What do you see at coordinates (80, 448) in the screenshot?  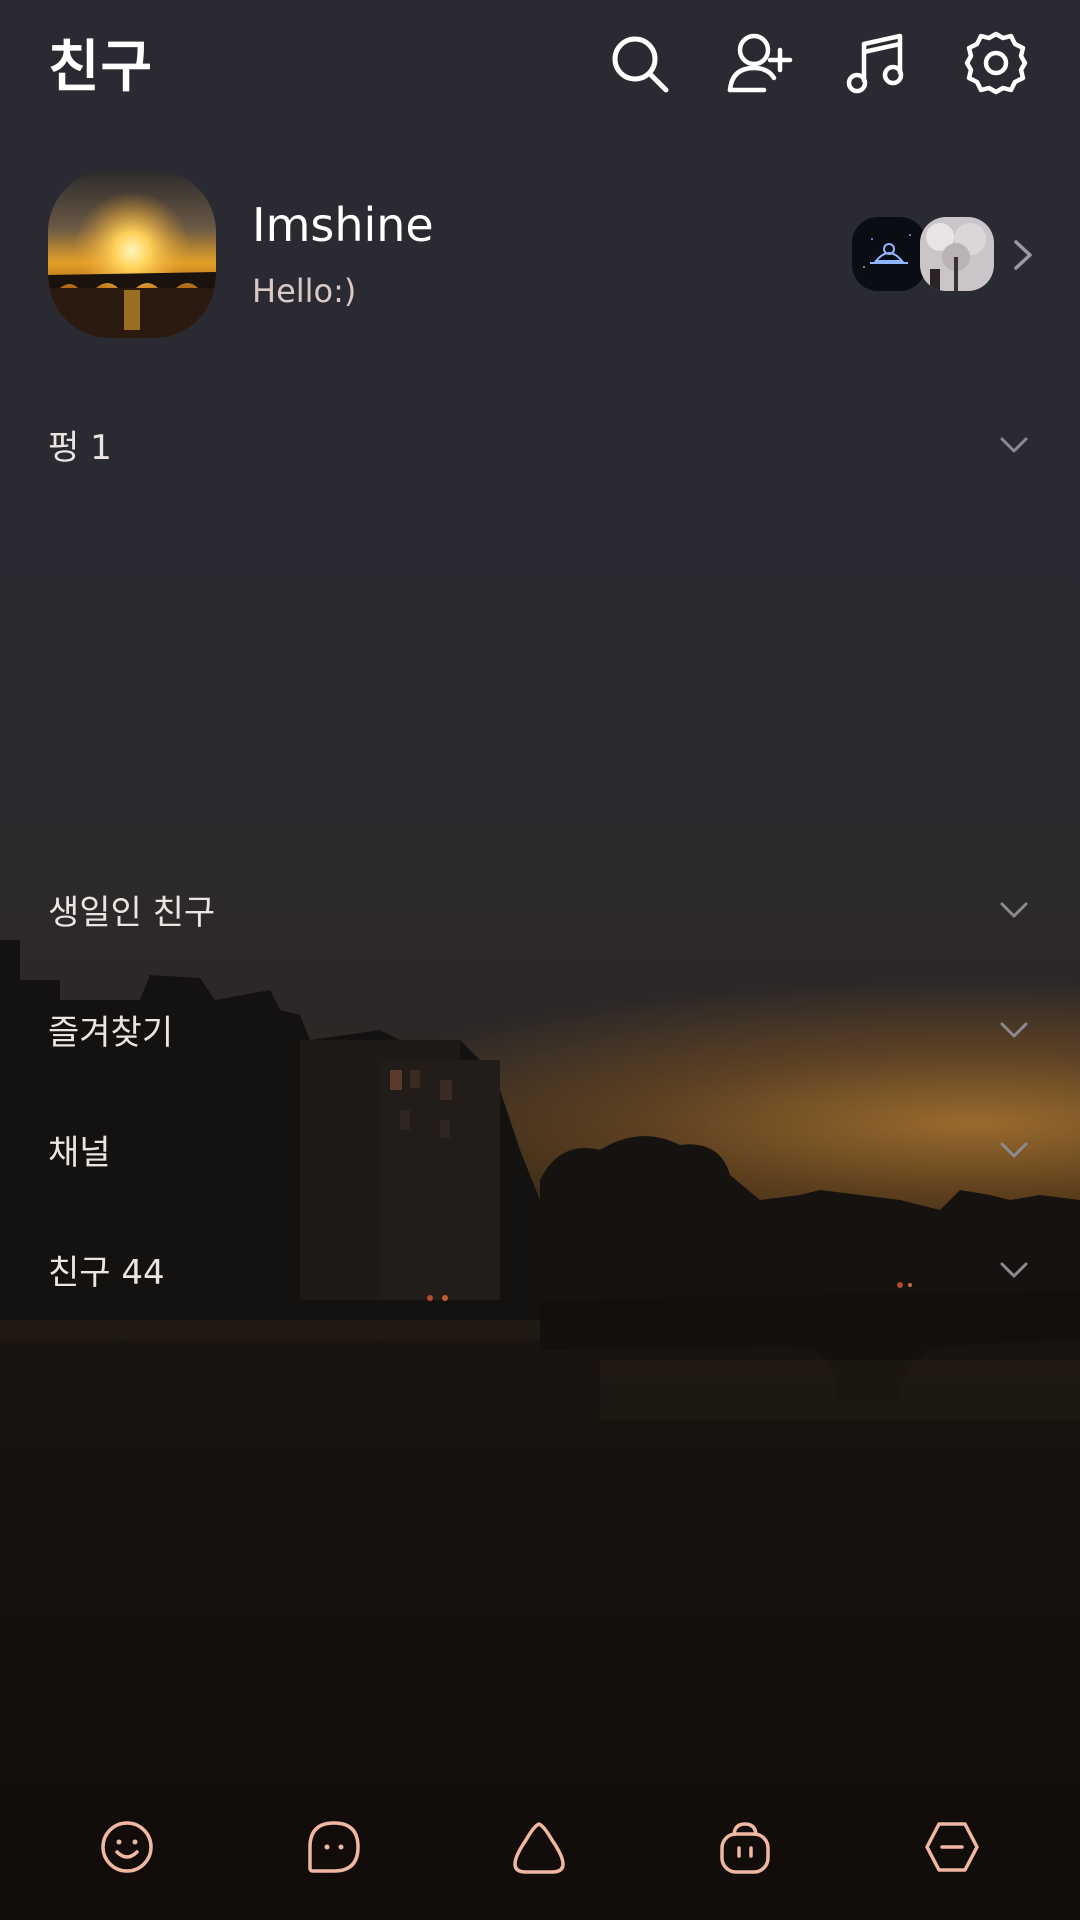 I see `section-label: 펑 1` at bounding box center [80, 448].